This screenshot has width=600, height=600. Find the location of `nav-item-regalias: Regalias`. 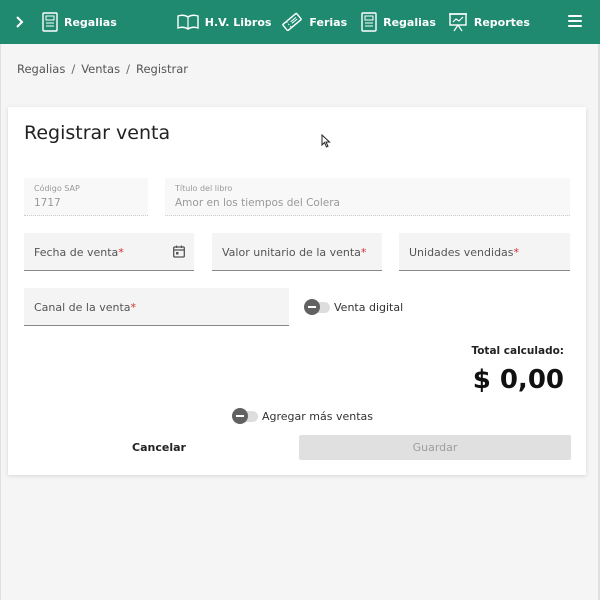

nav-item-regalias: Regalias is located at coordinates (79, 22).